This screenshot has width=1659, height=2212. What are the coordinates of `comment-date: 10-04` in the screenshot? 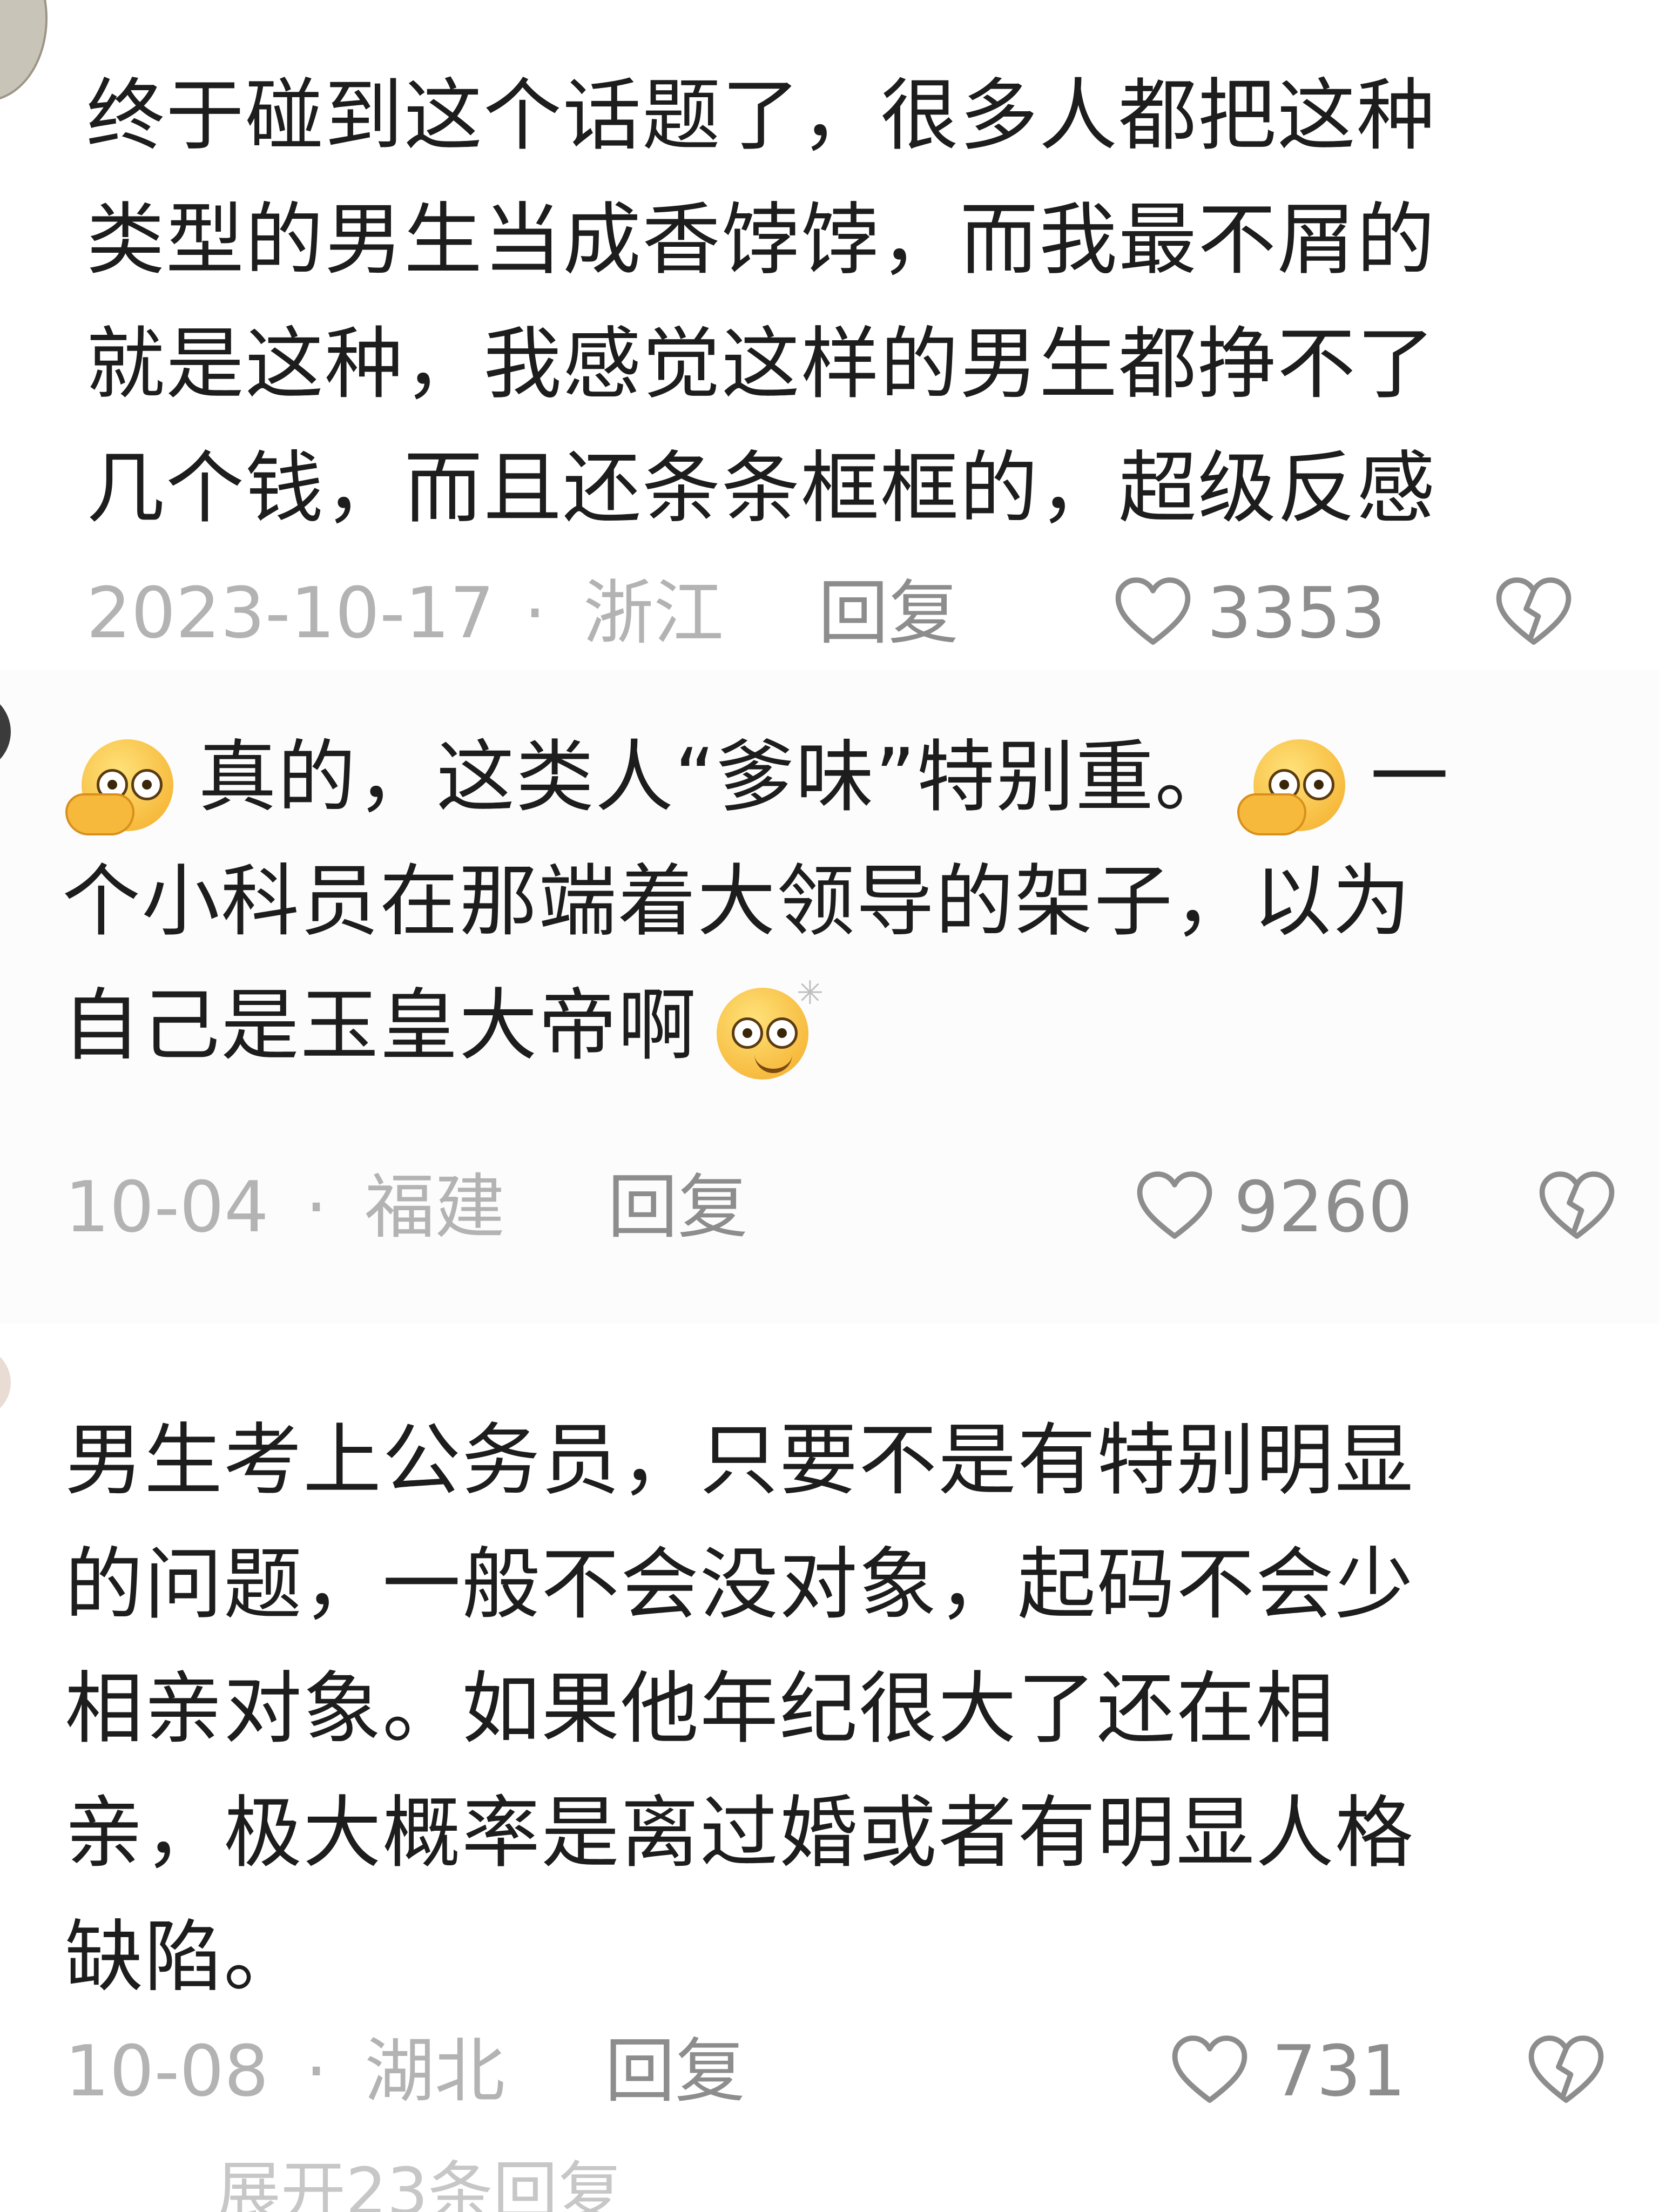 It's located at (167, 1207).